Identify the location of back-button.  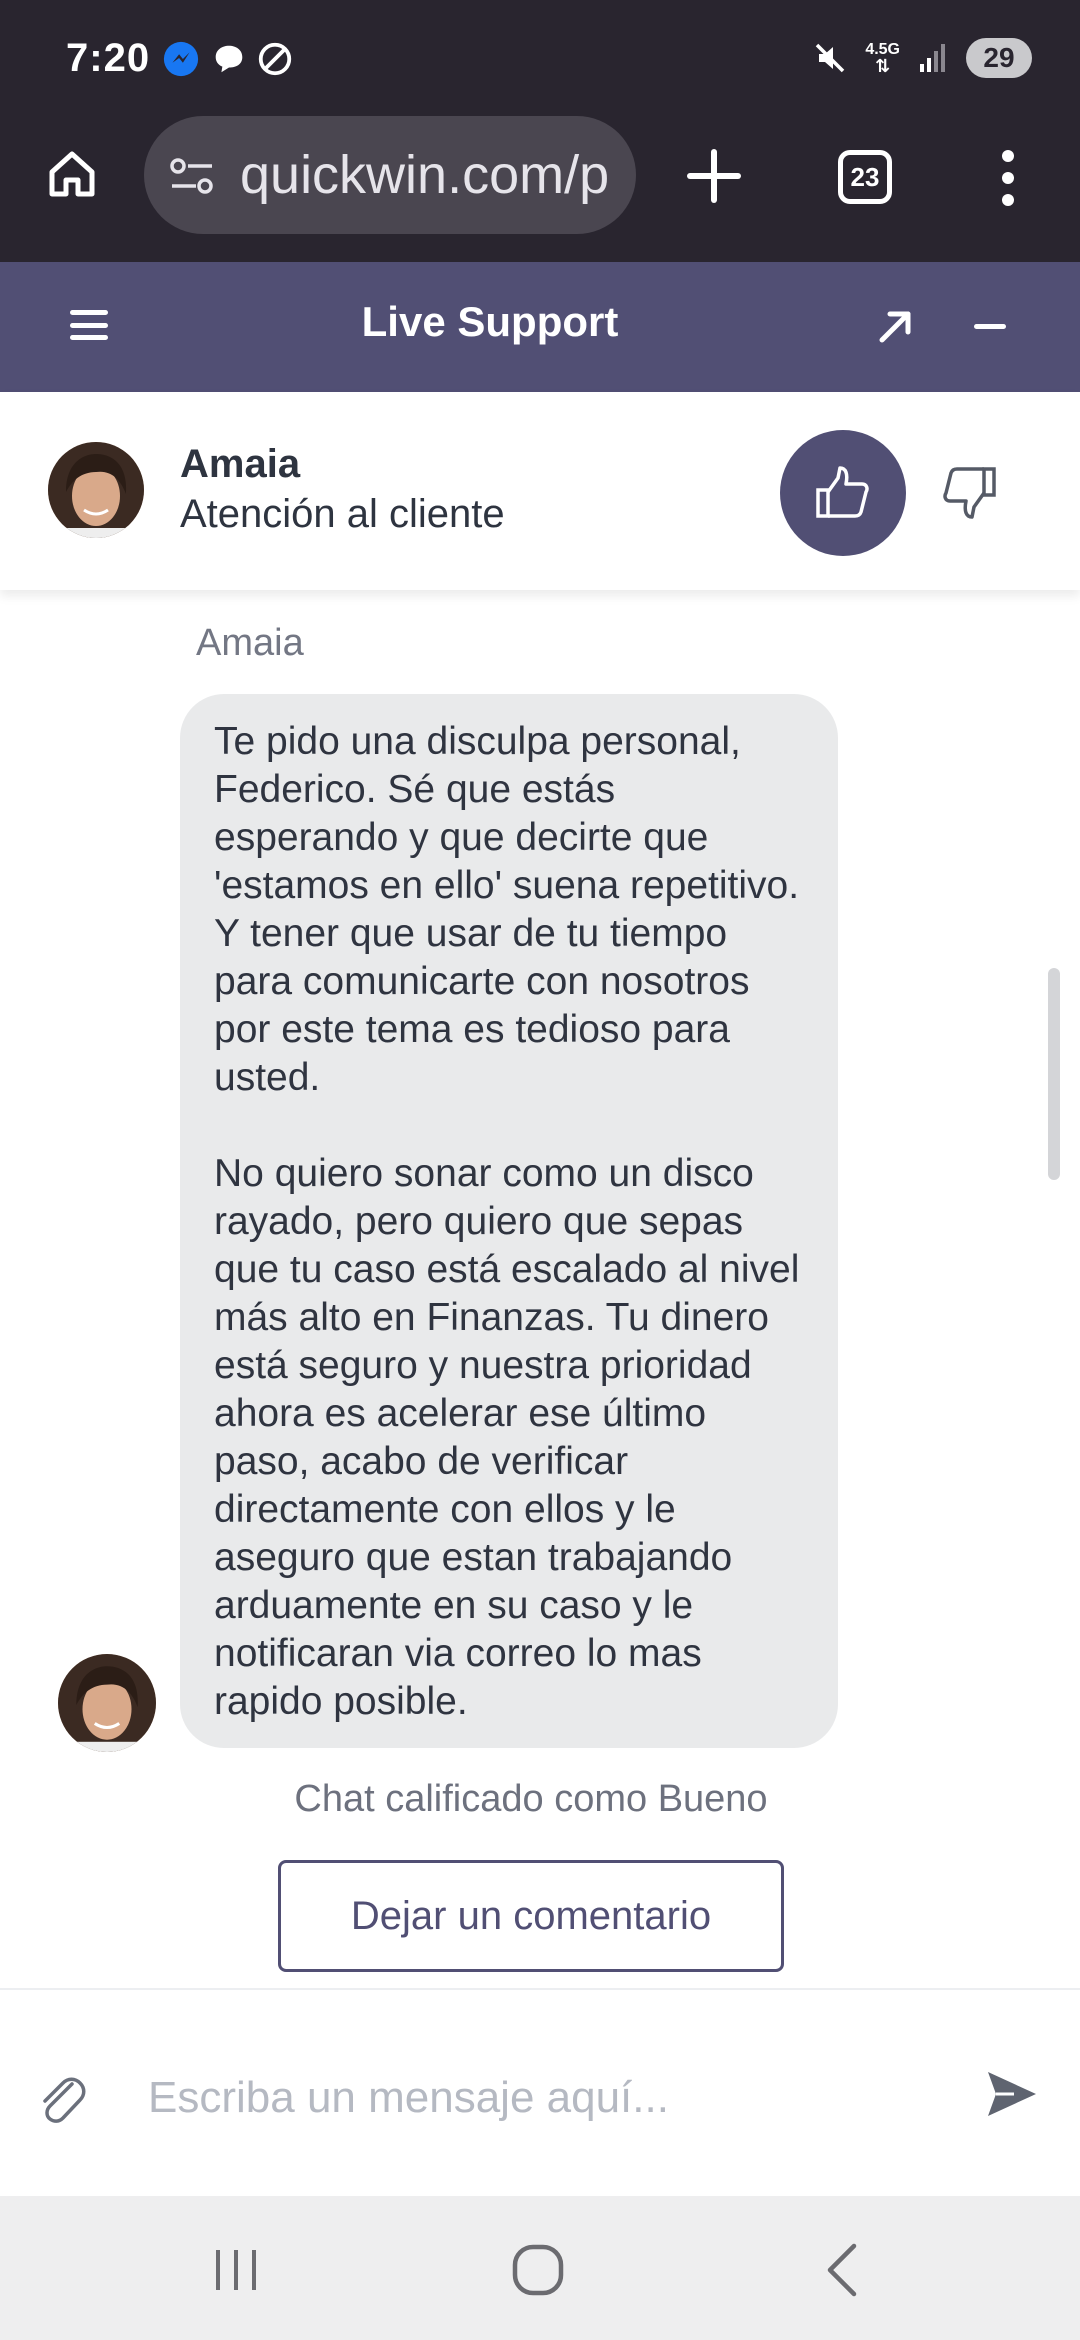
(842, 2270).